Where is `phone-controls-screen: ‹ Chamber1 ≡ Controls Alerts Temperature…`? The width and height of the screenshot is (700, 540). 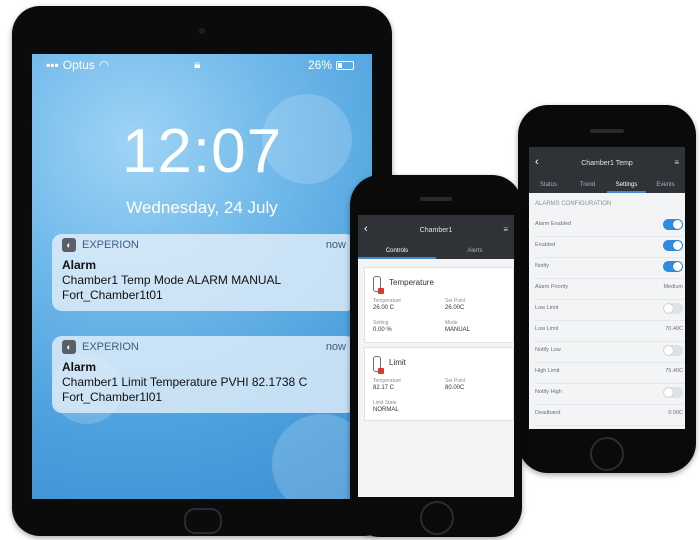
phone-controls-screen: ‹ Chamber1 ≡ Controls Alerts Temperature… is located at coordinates (436, 356).